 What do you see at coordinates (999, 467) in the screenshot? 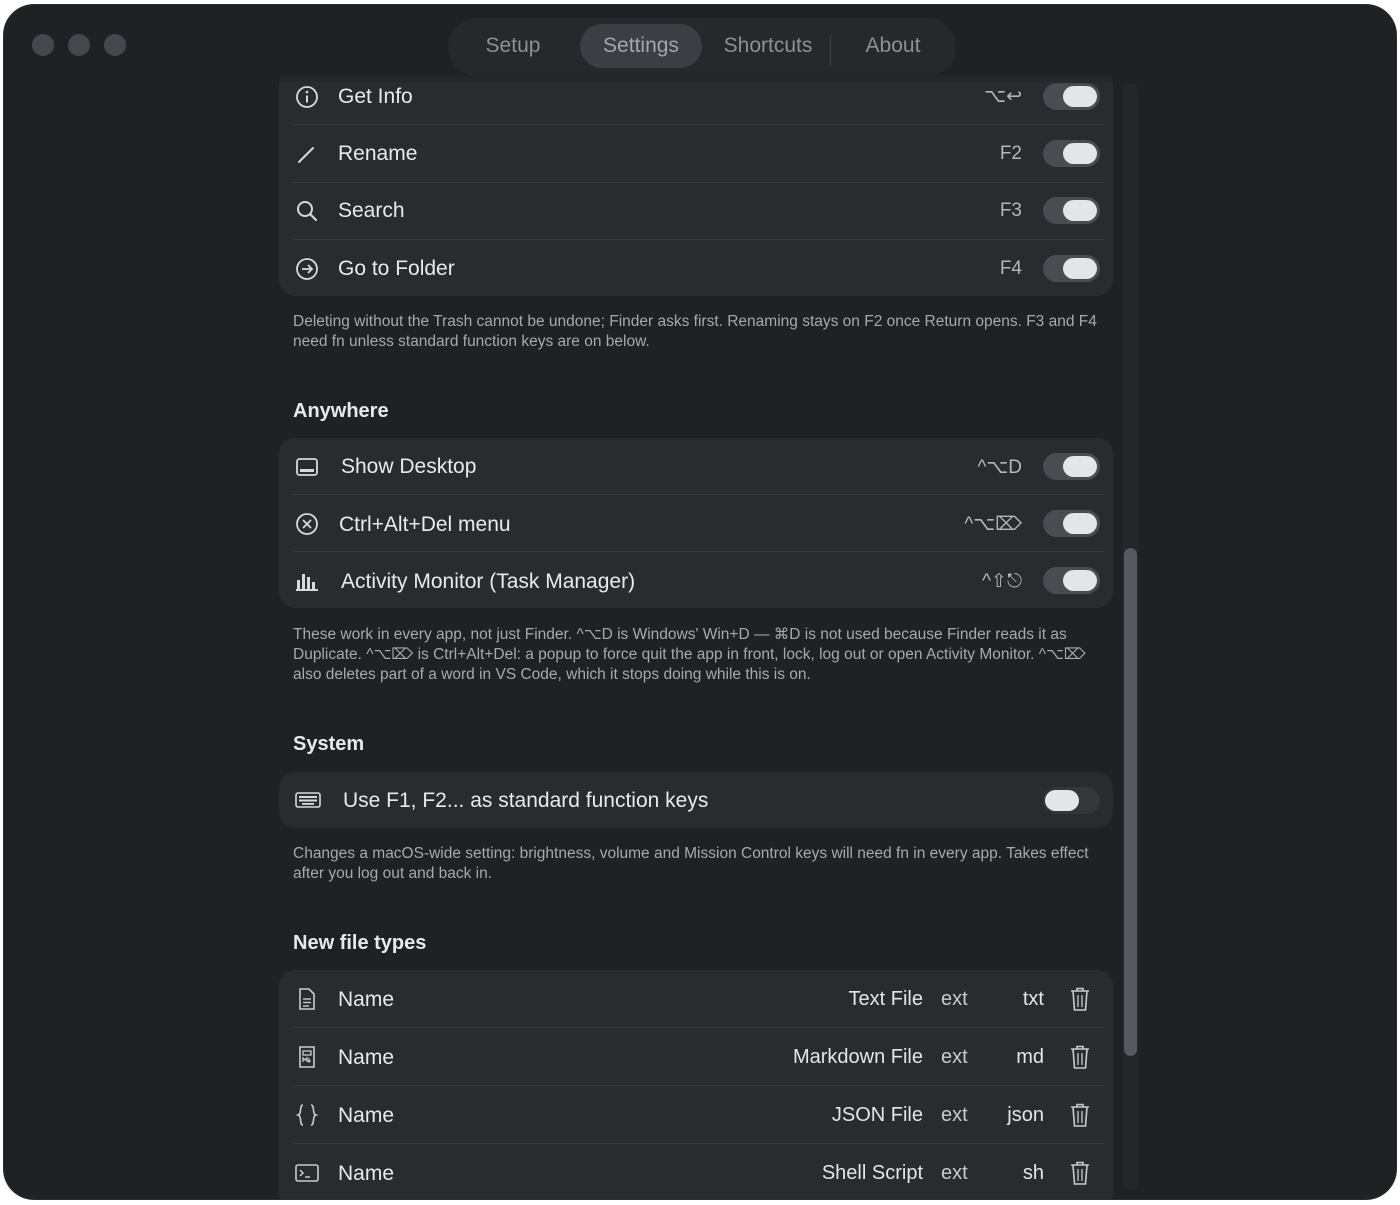
I see `shortcut-keys: ^⌥D` at bounding box center [999, 467].